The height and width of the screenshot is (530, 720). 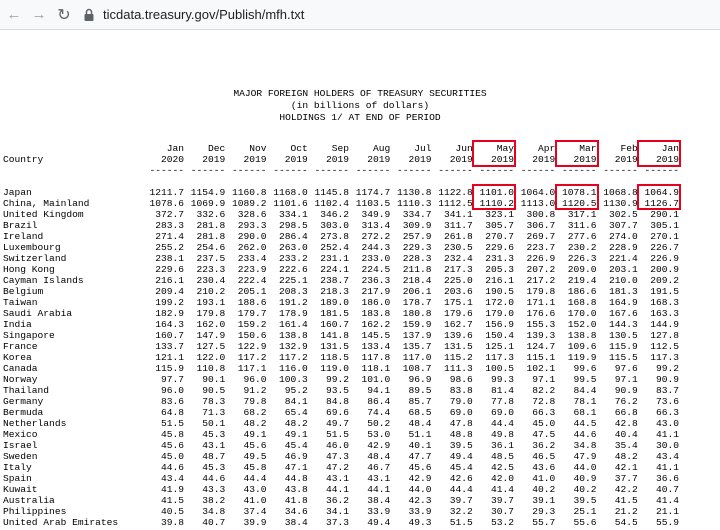 I want to click on table-cell: 193.1, so click(x=211, y=302).